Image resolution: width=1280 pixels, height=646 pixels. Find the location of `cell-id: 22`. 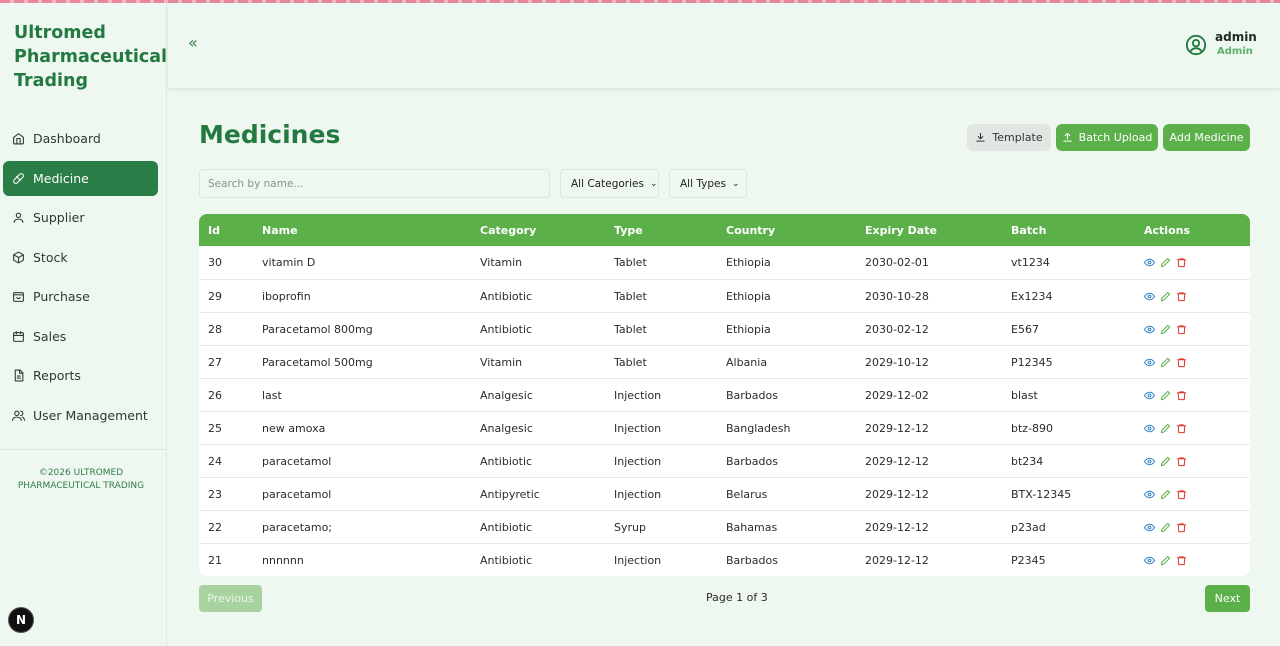

cell-id: 22 is located at coordinates (215, 527).